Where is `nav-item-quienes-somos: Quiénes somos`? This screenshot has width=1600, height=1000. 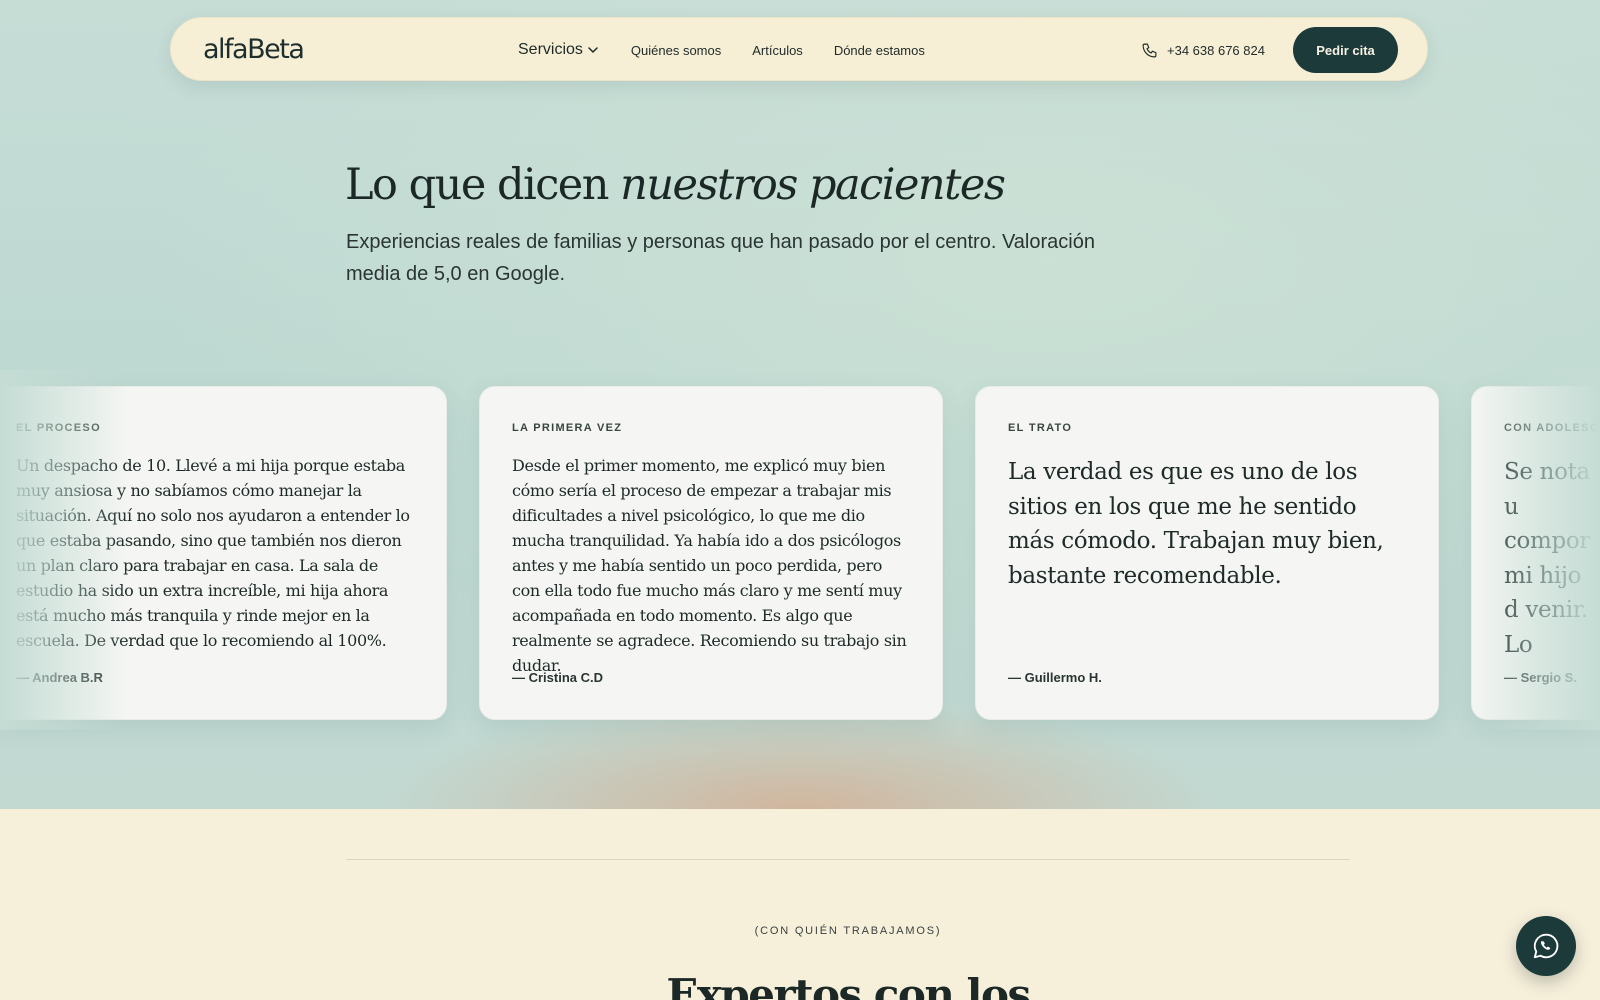 nav-item-quienes-somos: Quiénes somos is located at coordinates (676, 50).